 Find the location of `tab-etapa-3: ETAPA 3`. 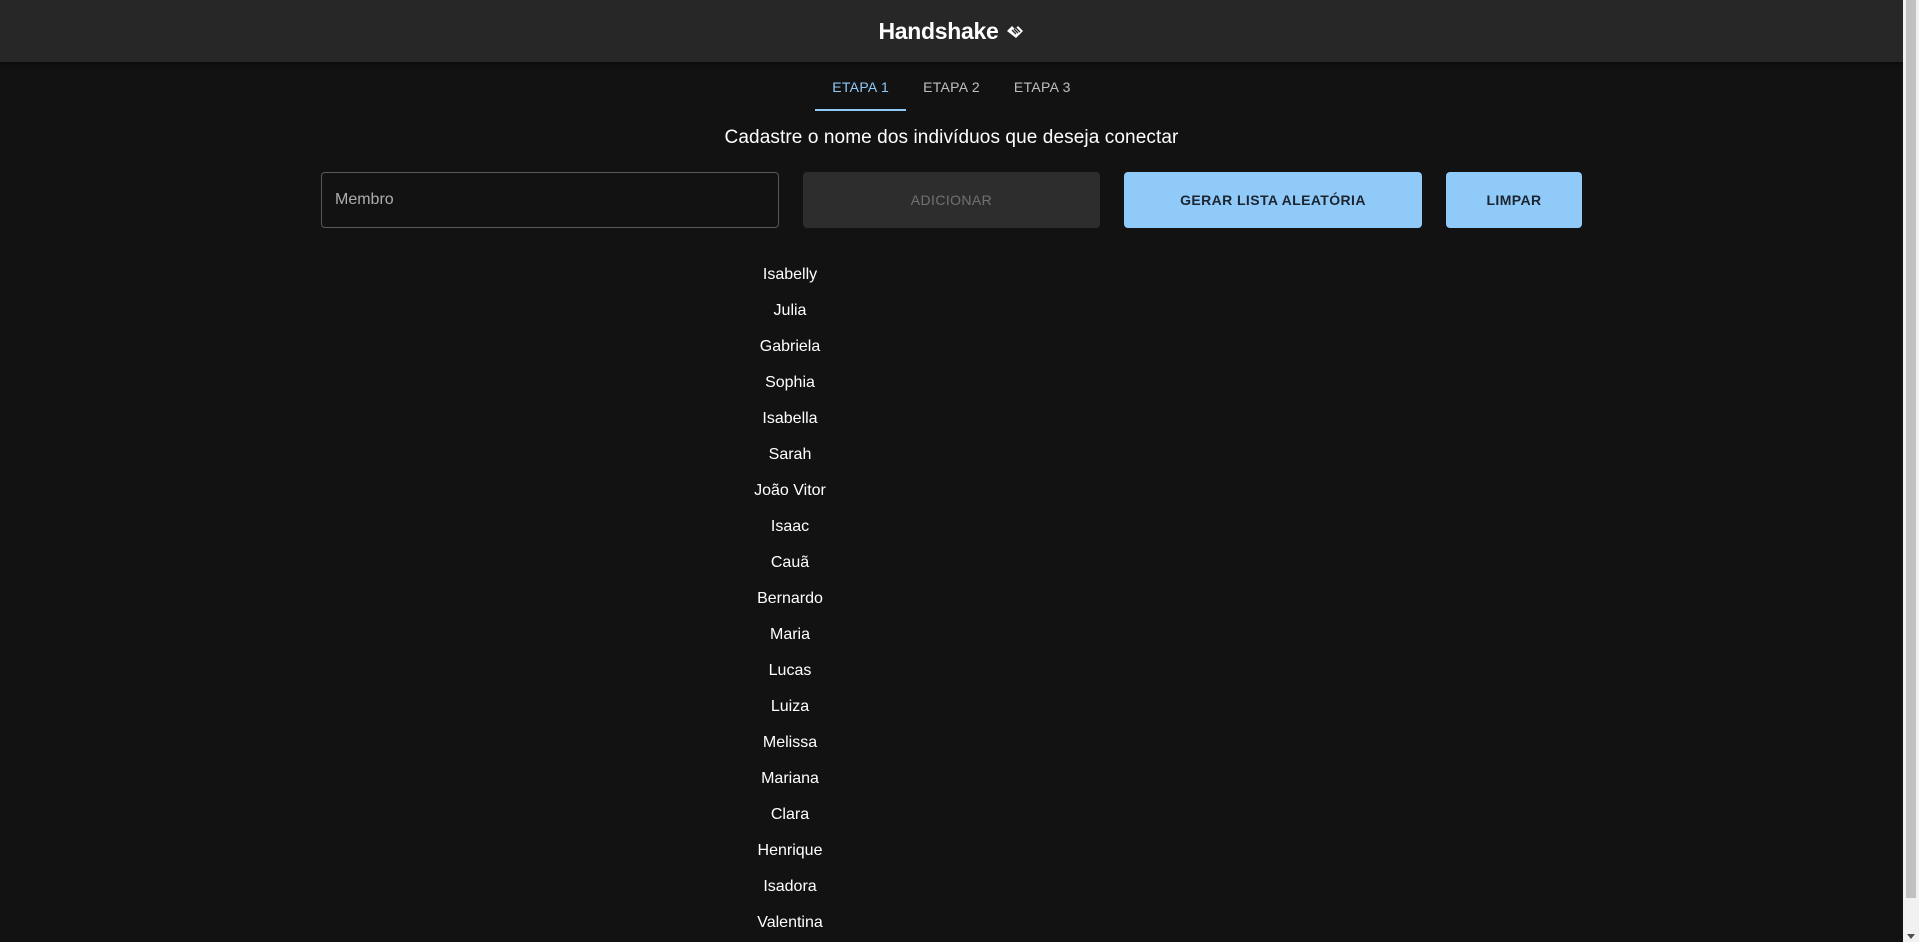

tab-etapa-3: ETAPA 3 is located at coordinates (1042, 86).